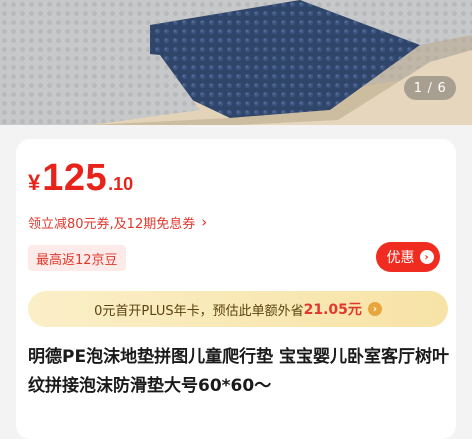  I want to click on chevron-right-icon: ›, so click(204, 222).